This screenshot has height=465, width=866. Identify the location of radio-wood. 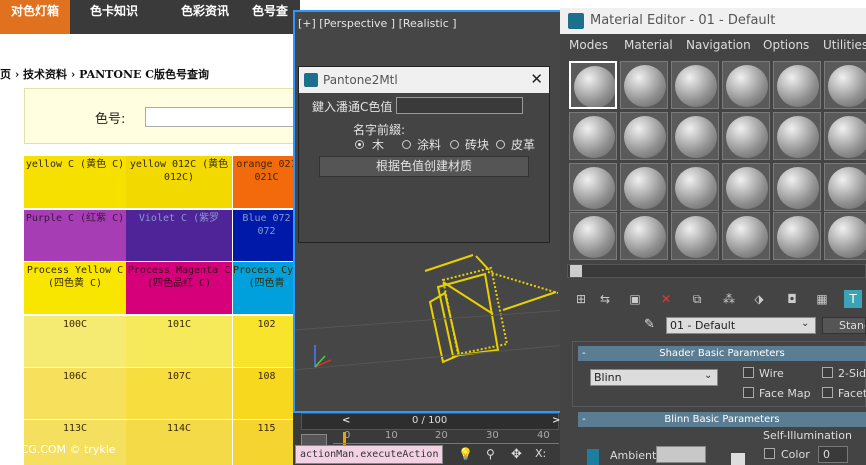
(359, 144).